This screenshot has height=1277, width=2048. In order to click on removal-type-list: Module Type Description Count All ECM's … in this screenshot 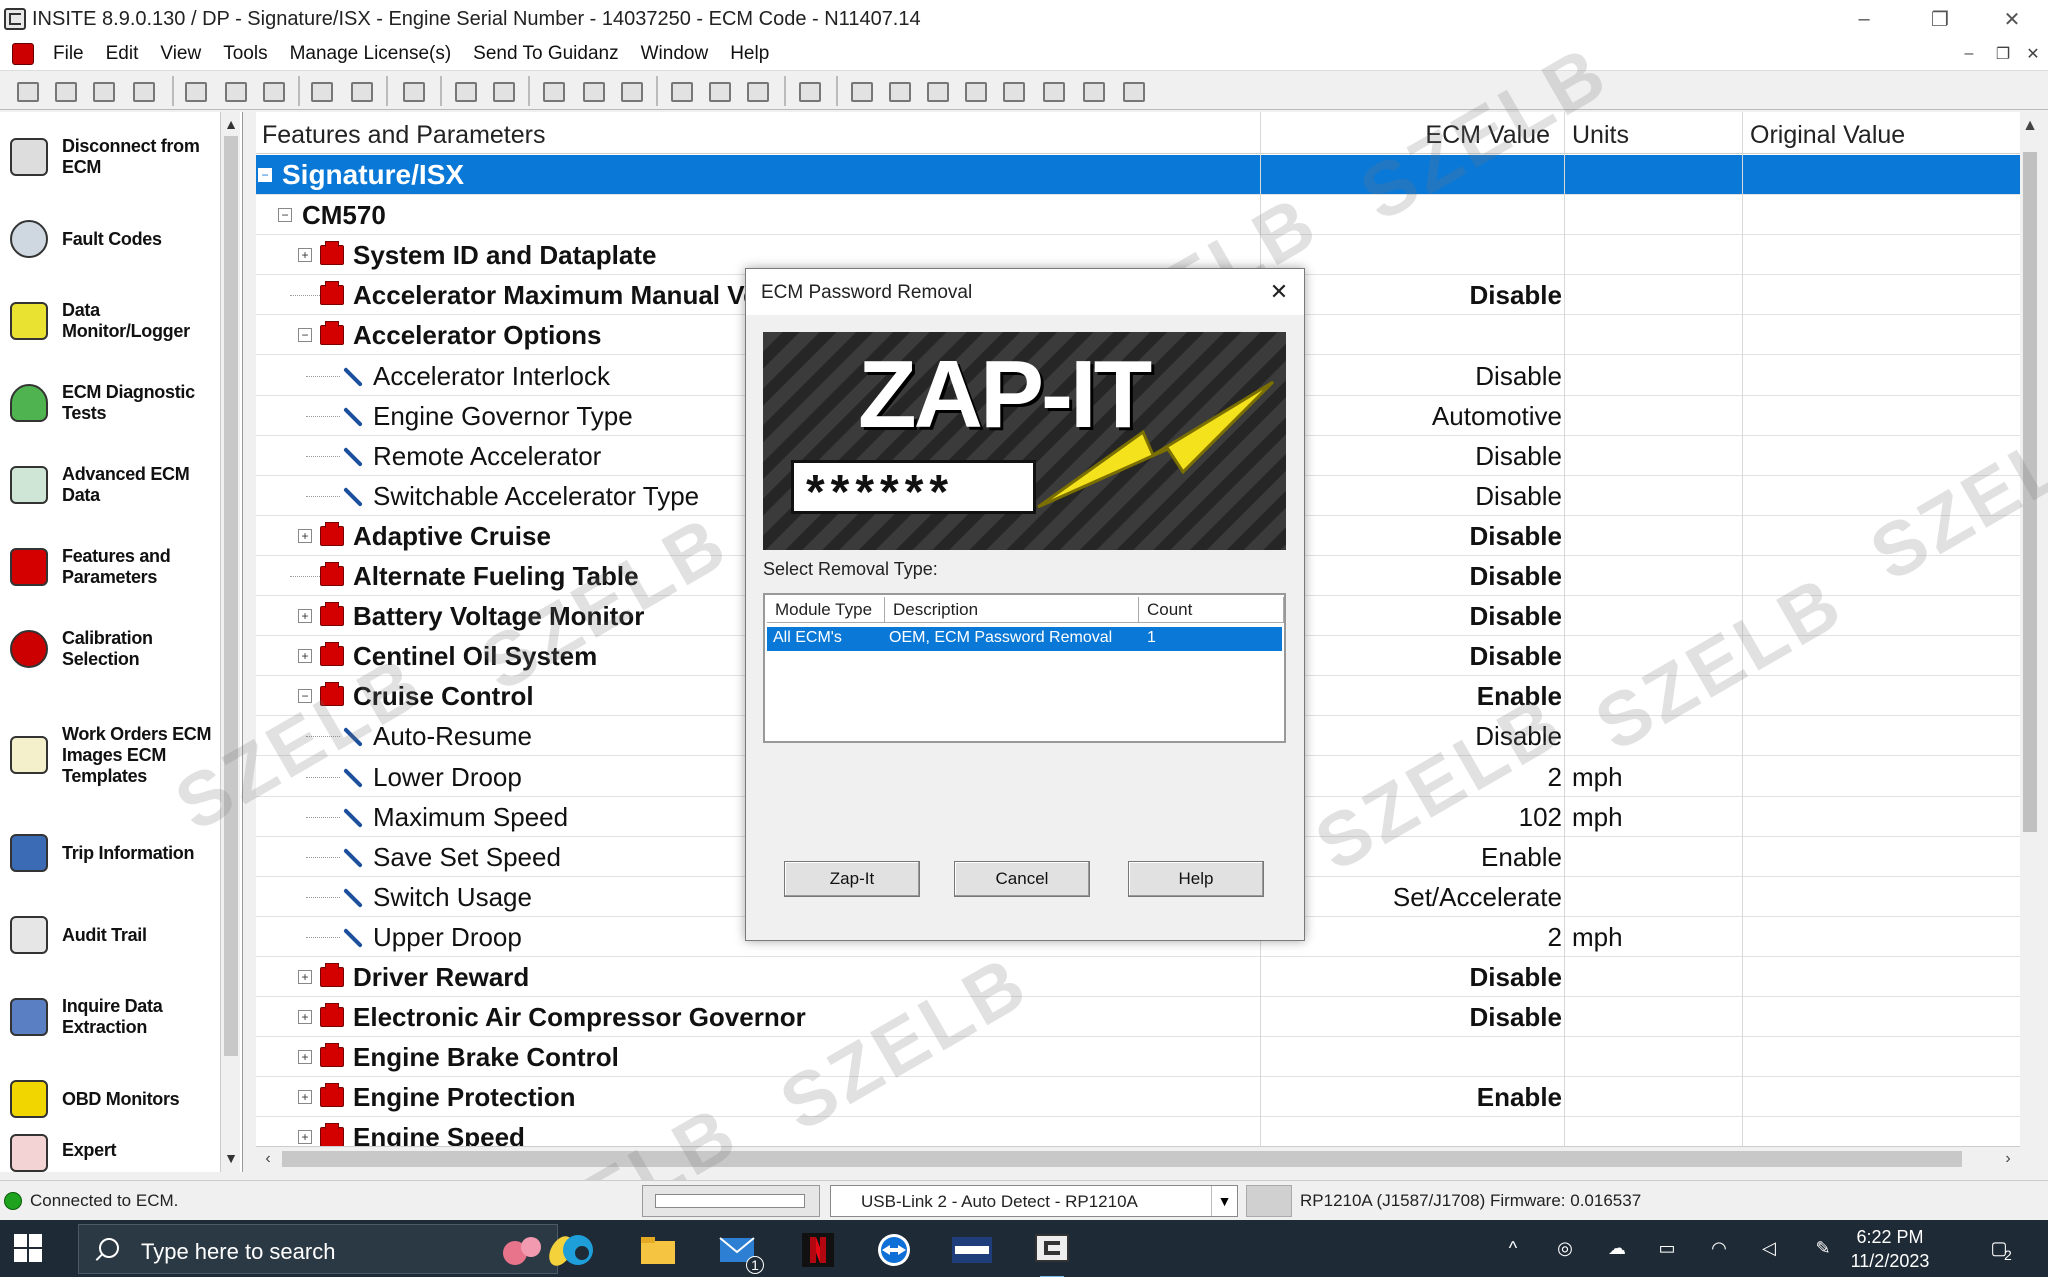, I will do `click(1024, 668)`.